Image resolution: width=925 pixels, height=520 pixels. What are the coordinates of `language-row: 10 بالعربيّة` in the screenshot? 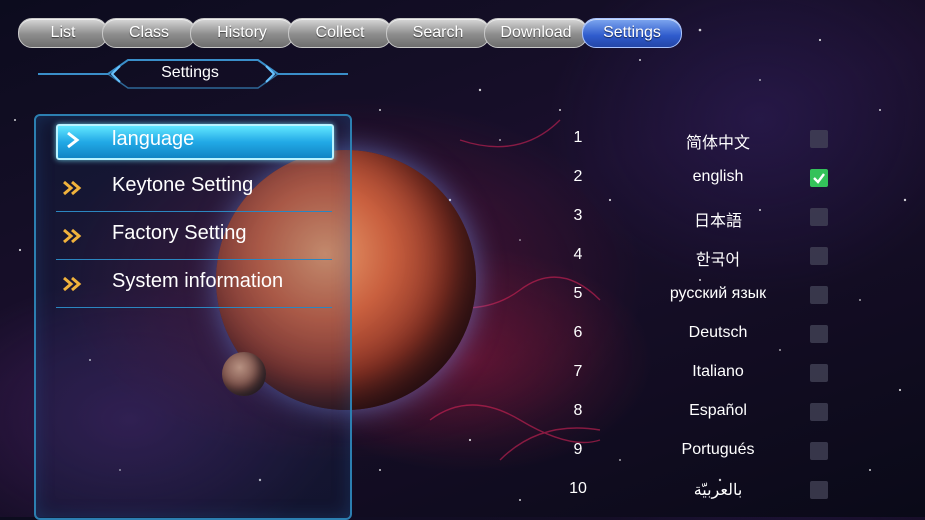 It's located at (690, 489).